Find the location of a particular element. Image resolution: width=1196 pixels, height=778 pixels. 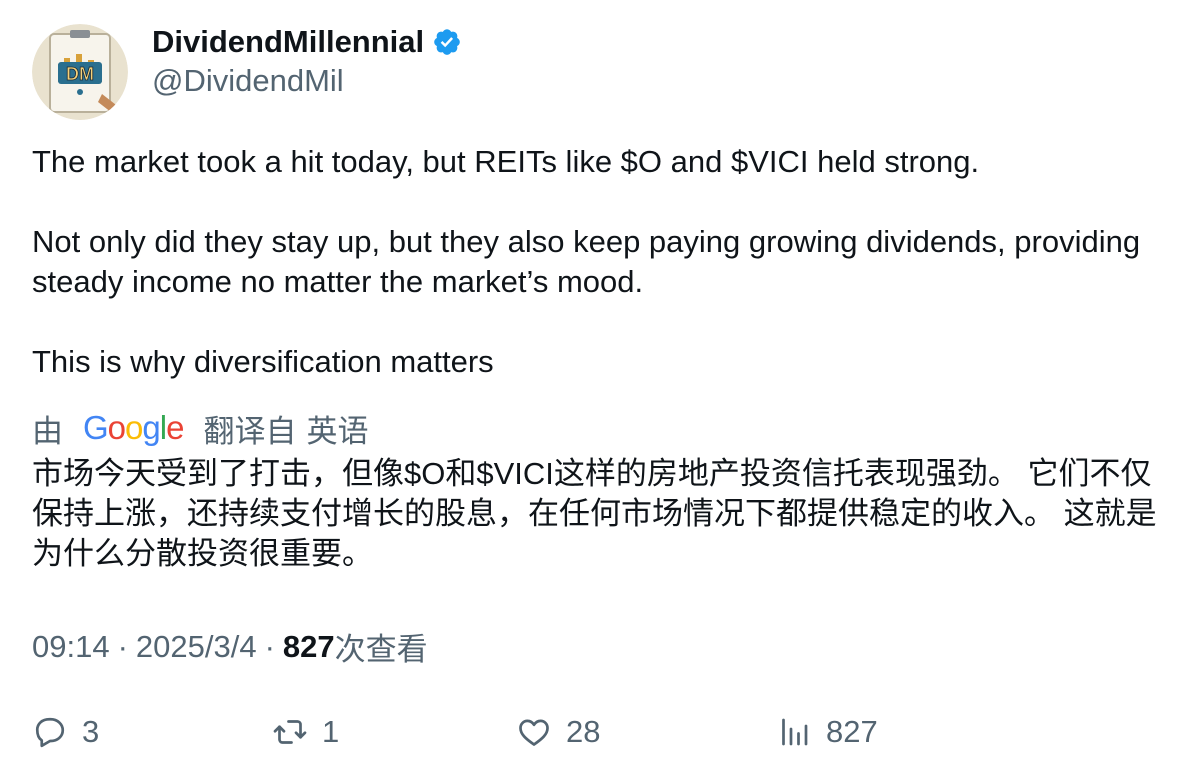

like-button: 28 is located at coordinates (558, 732).